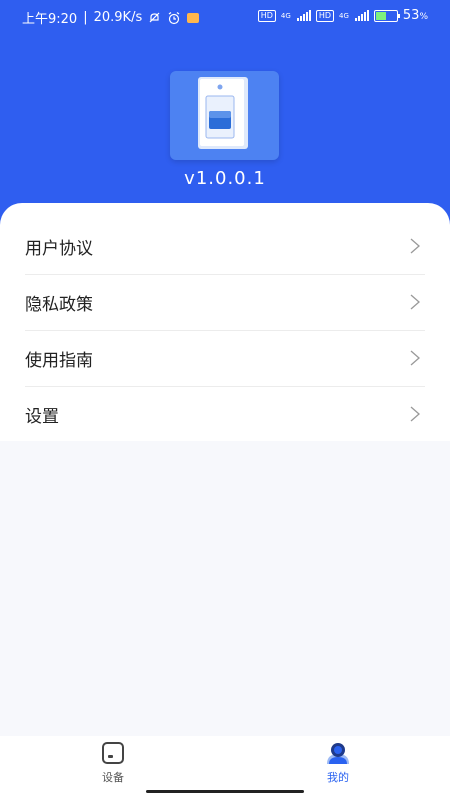  I want to click on menu-item-settings: 设置, so click(225, 414).